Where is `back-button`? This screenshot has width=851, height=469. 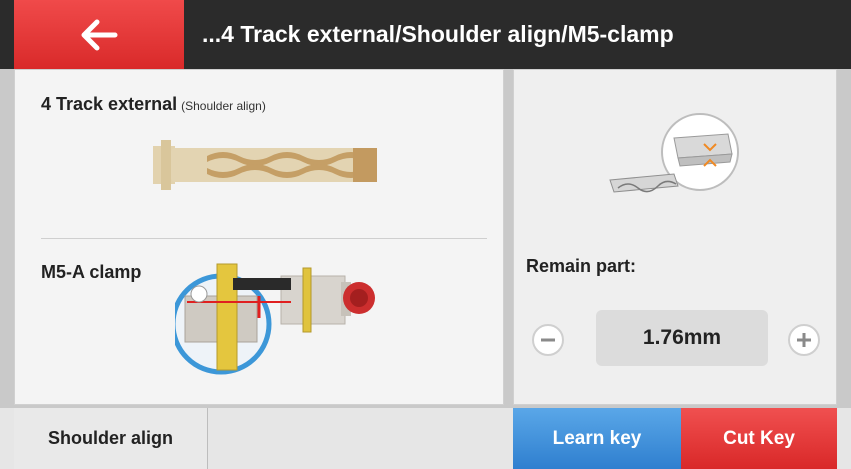
back-button is located at coordinates (99, 34).